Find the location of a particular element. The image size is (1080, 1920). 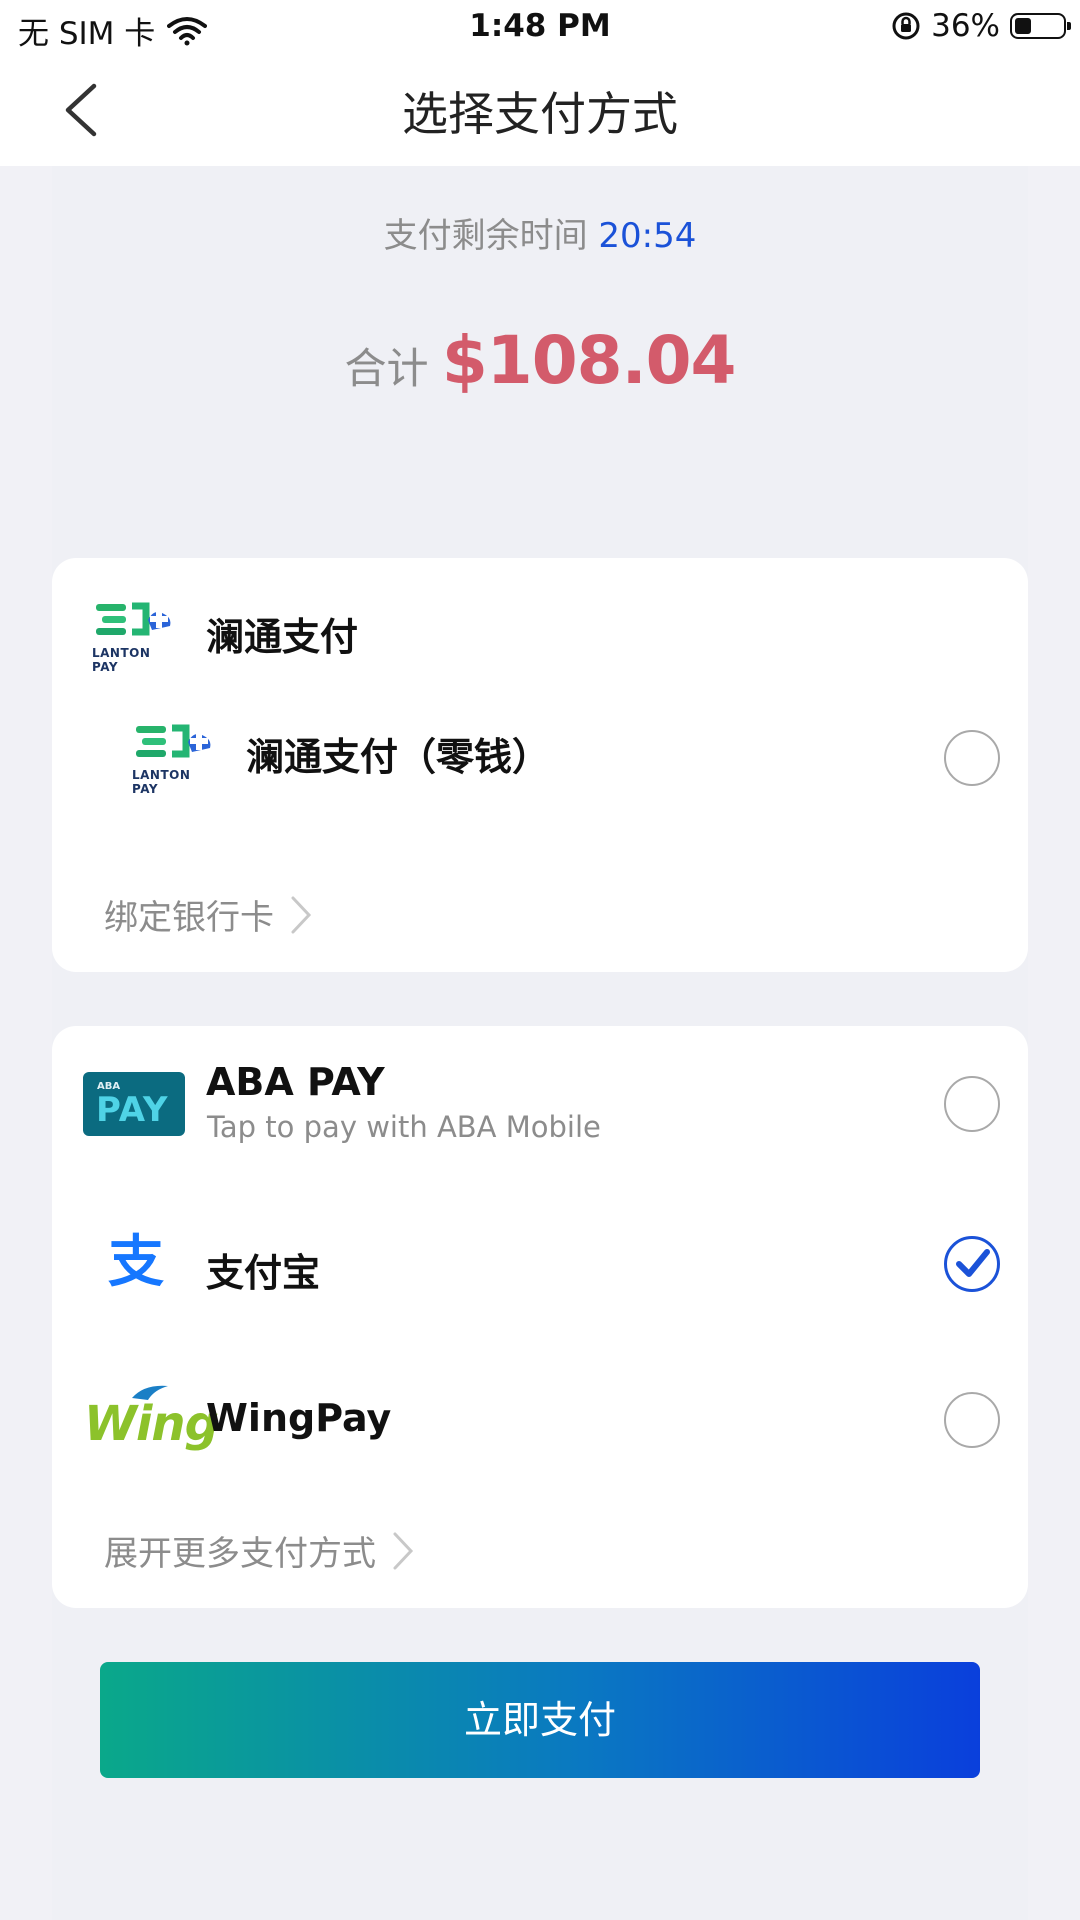

lanton-pay-logo-icon is located at coordinates (133, 619).